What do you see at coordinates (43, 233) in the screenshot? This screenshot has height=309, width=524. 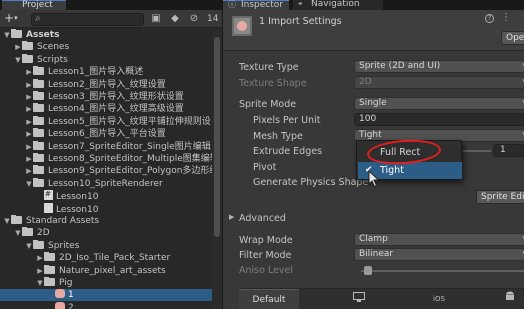 I see `tree-item-label: 2D` at bounding box center [43, 233].